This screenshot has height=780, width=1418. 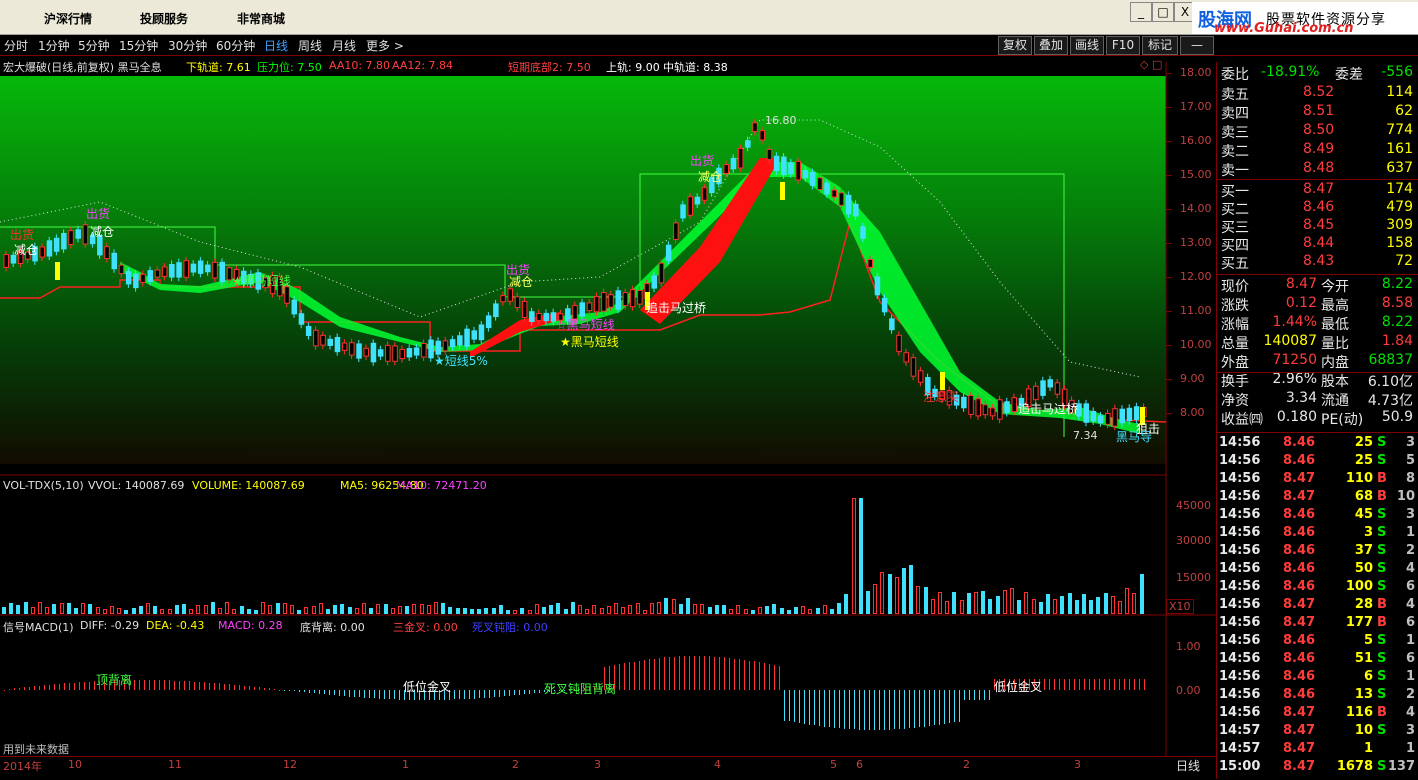 What do you see at coordinates (385, 45) in the screenshot?
I see `period-tab-more: 更多 >` at bounding box center [385, 45].